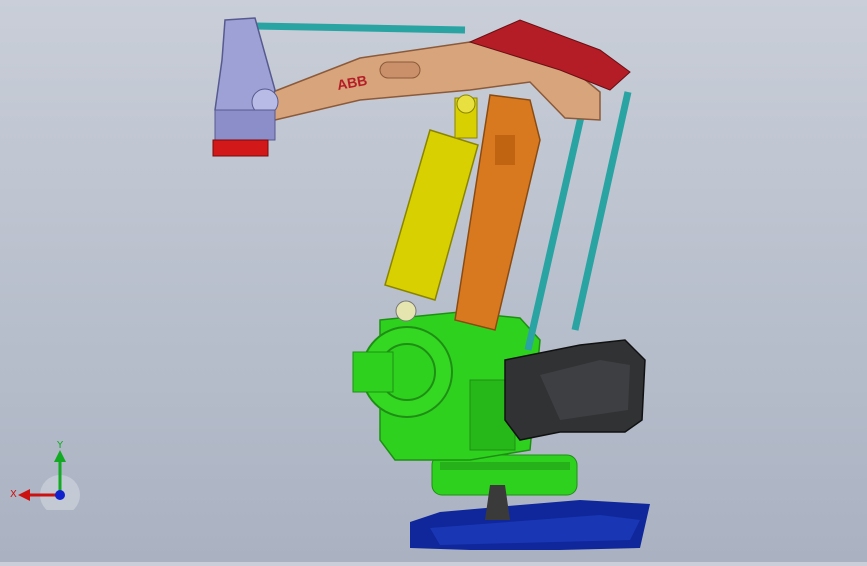  Describe the element at coordinates (45, 477) in the screenshot. I see `axis-triad: Y X` at that location.